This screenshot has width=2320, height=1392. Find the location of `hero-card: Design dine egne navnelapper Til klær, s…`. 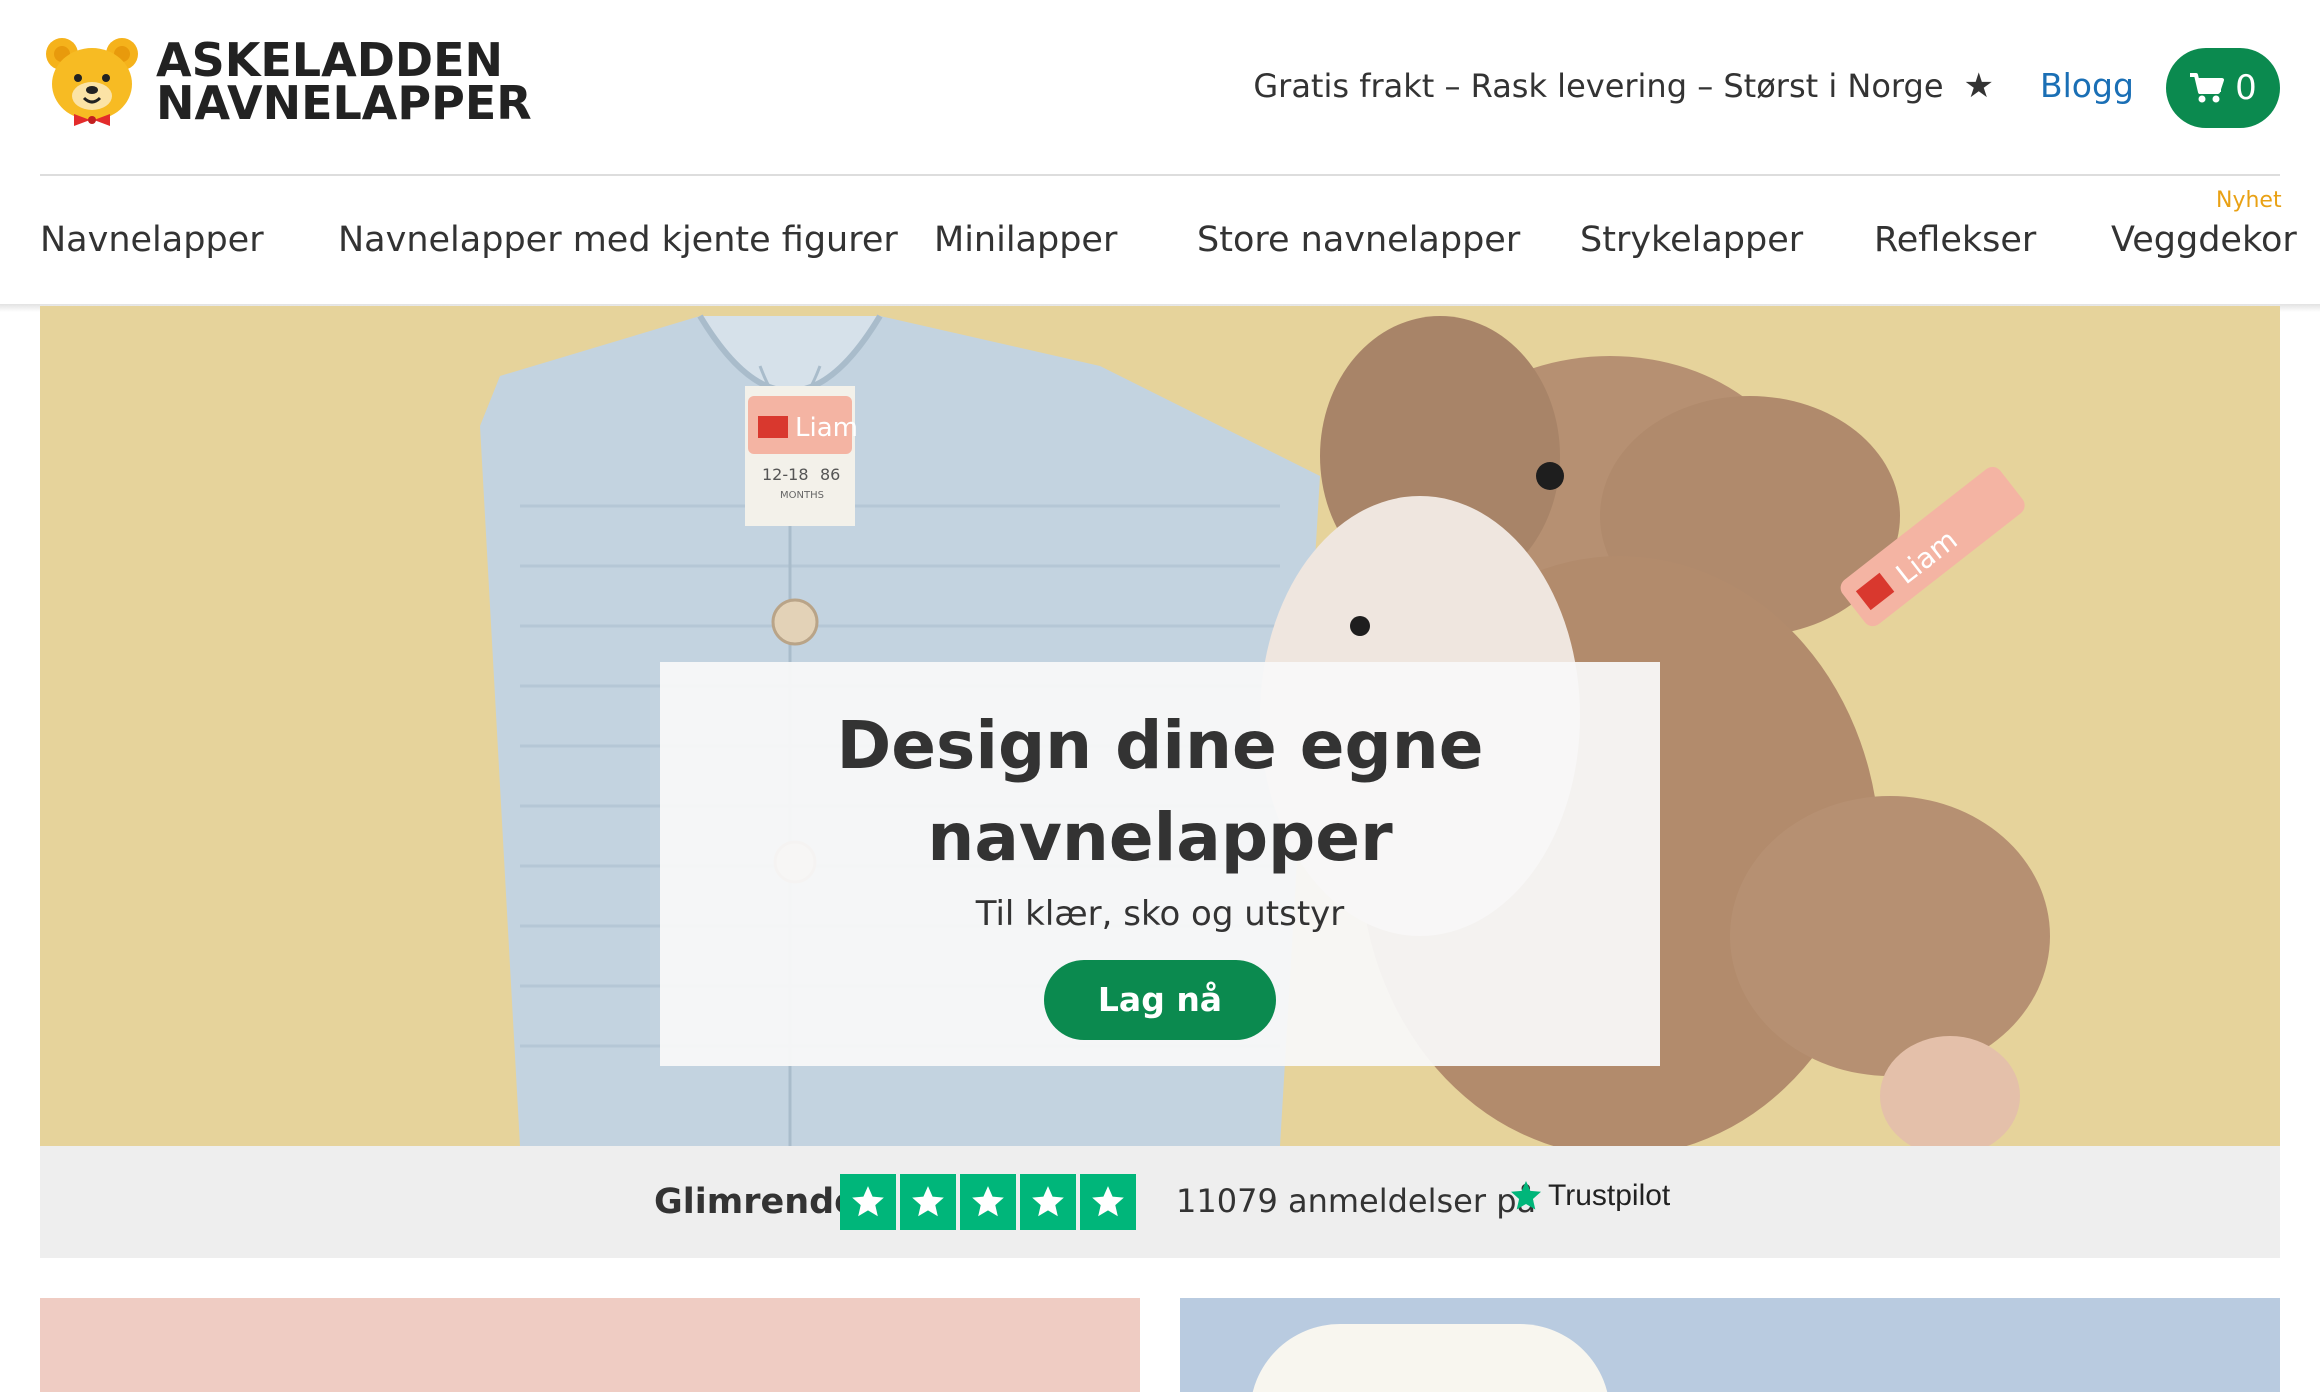

hero-card: Design dine egne navnelapper Til klær, s… is located at coordinates (1160, 864).